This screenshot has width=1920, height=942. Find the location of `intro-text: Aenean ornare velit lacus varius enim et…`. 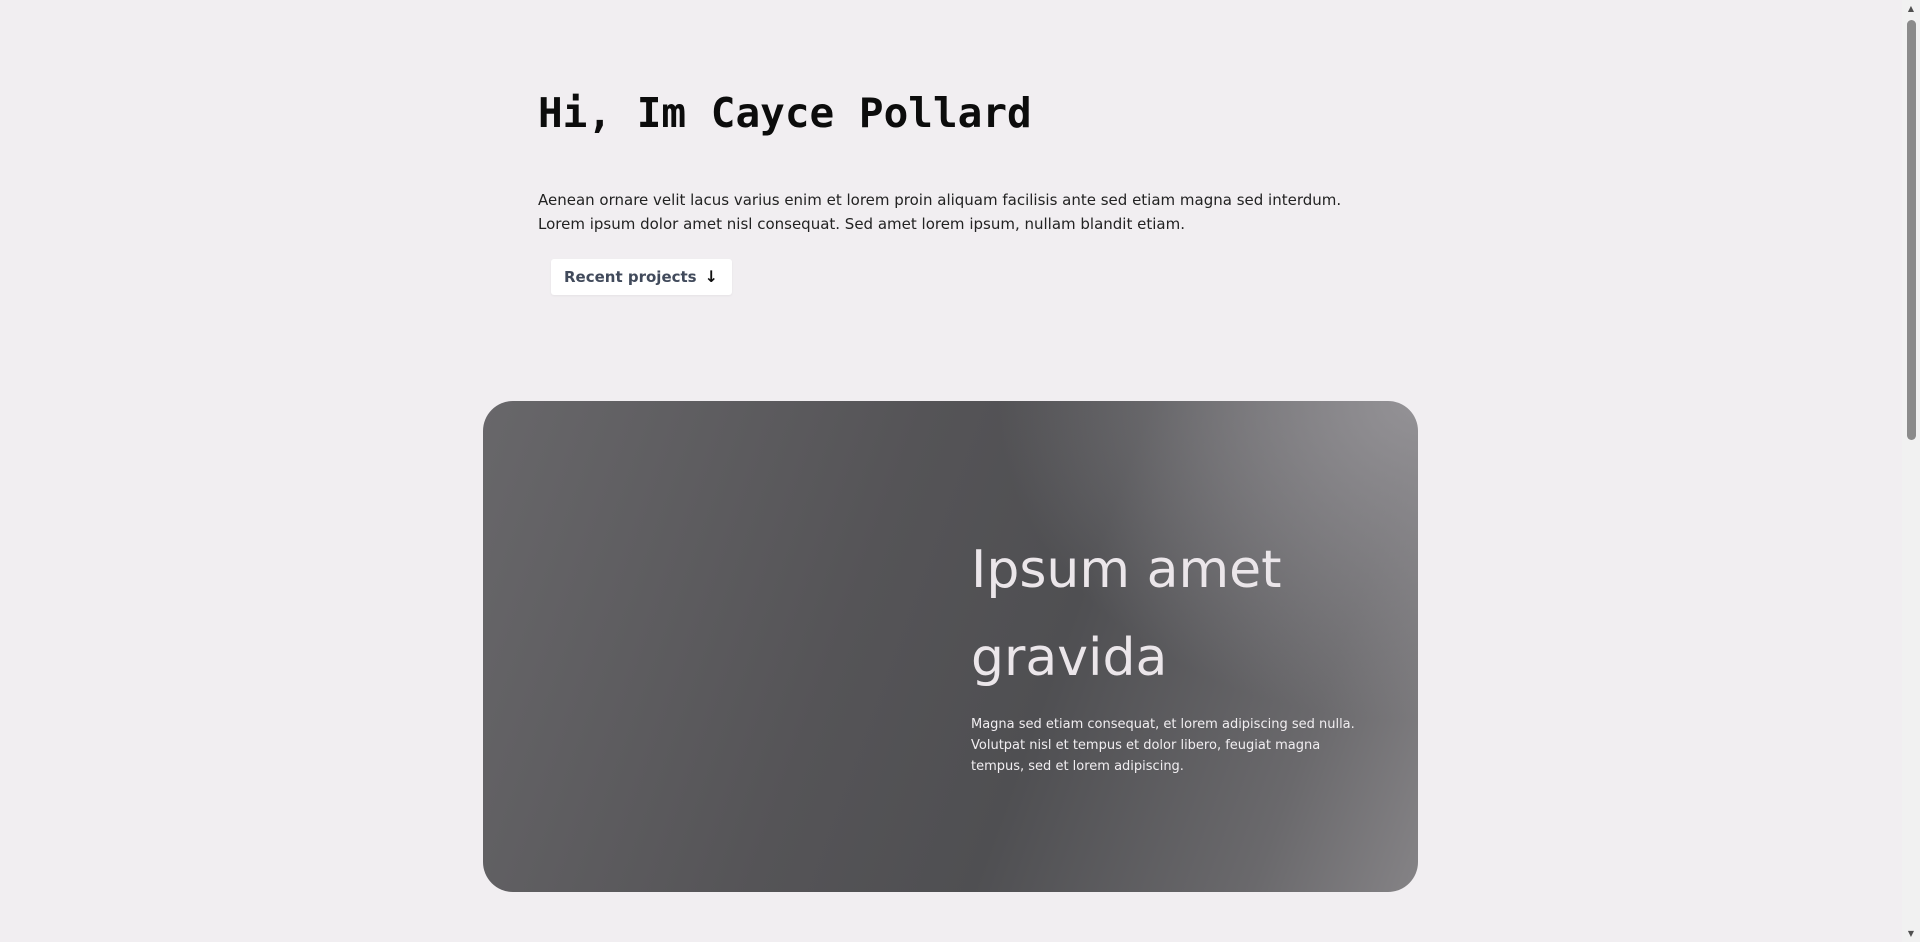

intro-text: Aenean ornare velit lacus varius enim et… is located at coordinates (940, 212).